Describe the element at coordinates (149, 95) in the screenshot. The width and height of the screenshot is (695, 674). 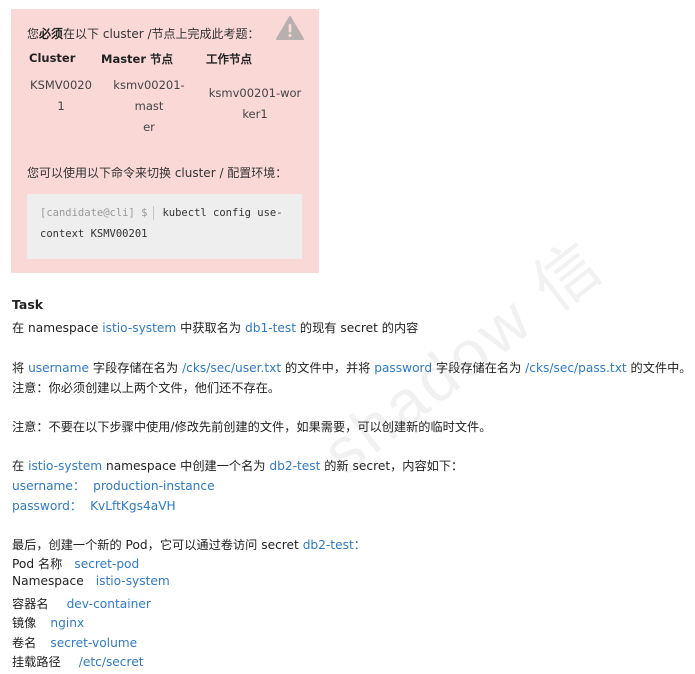
I see `cell-master-line1: ksmv00201-mast` at that location.